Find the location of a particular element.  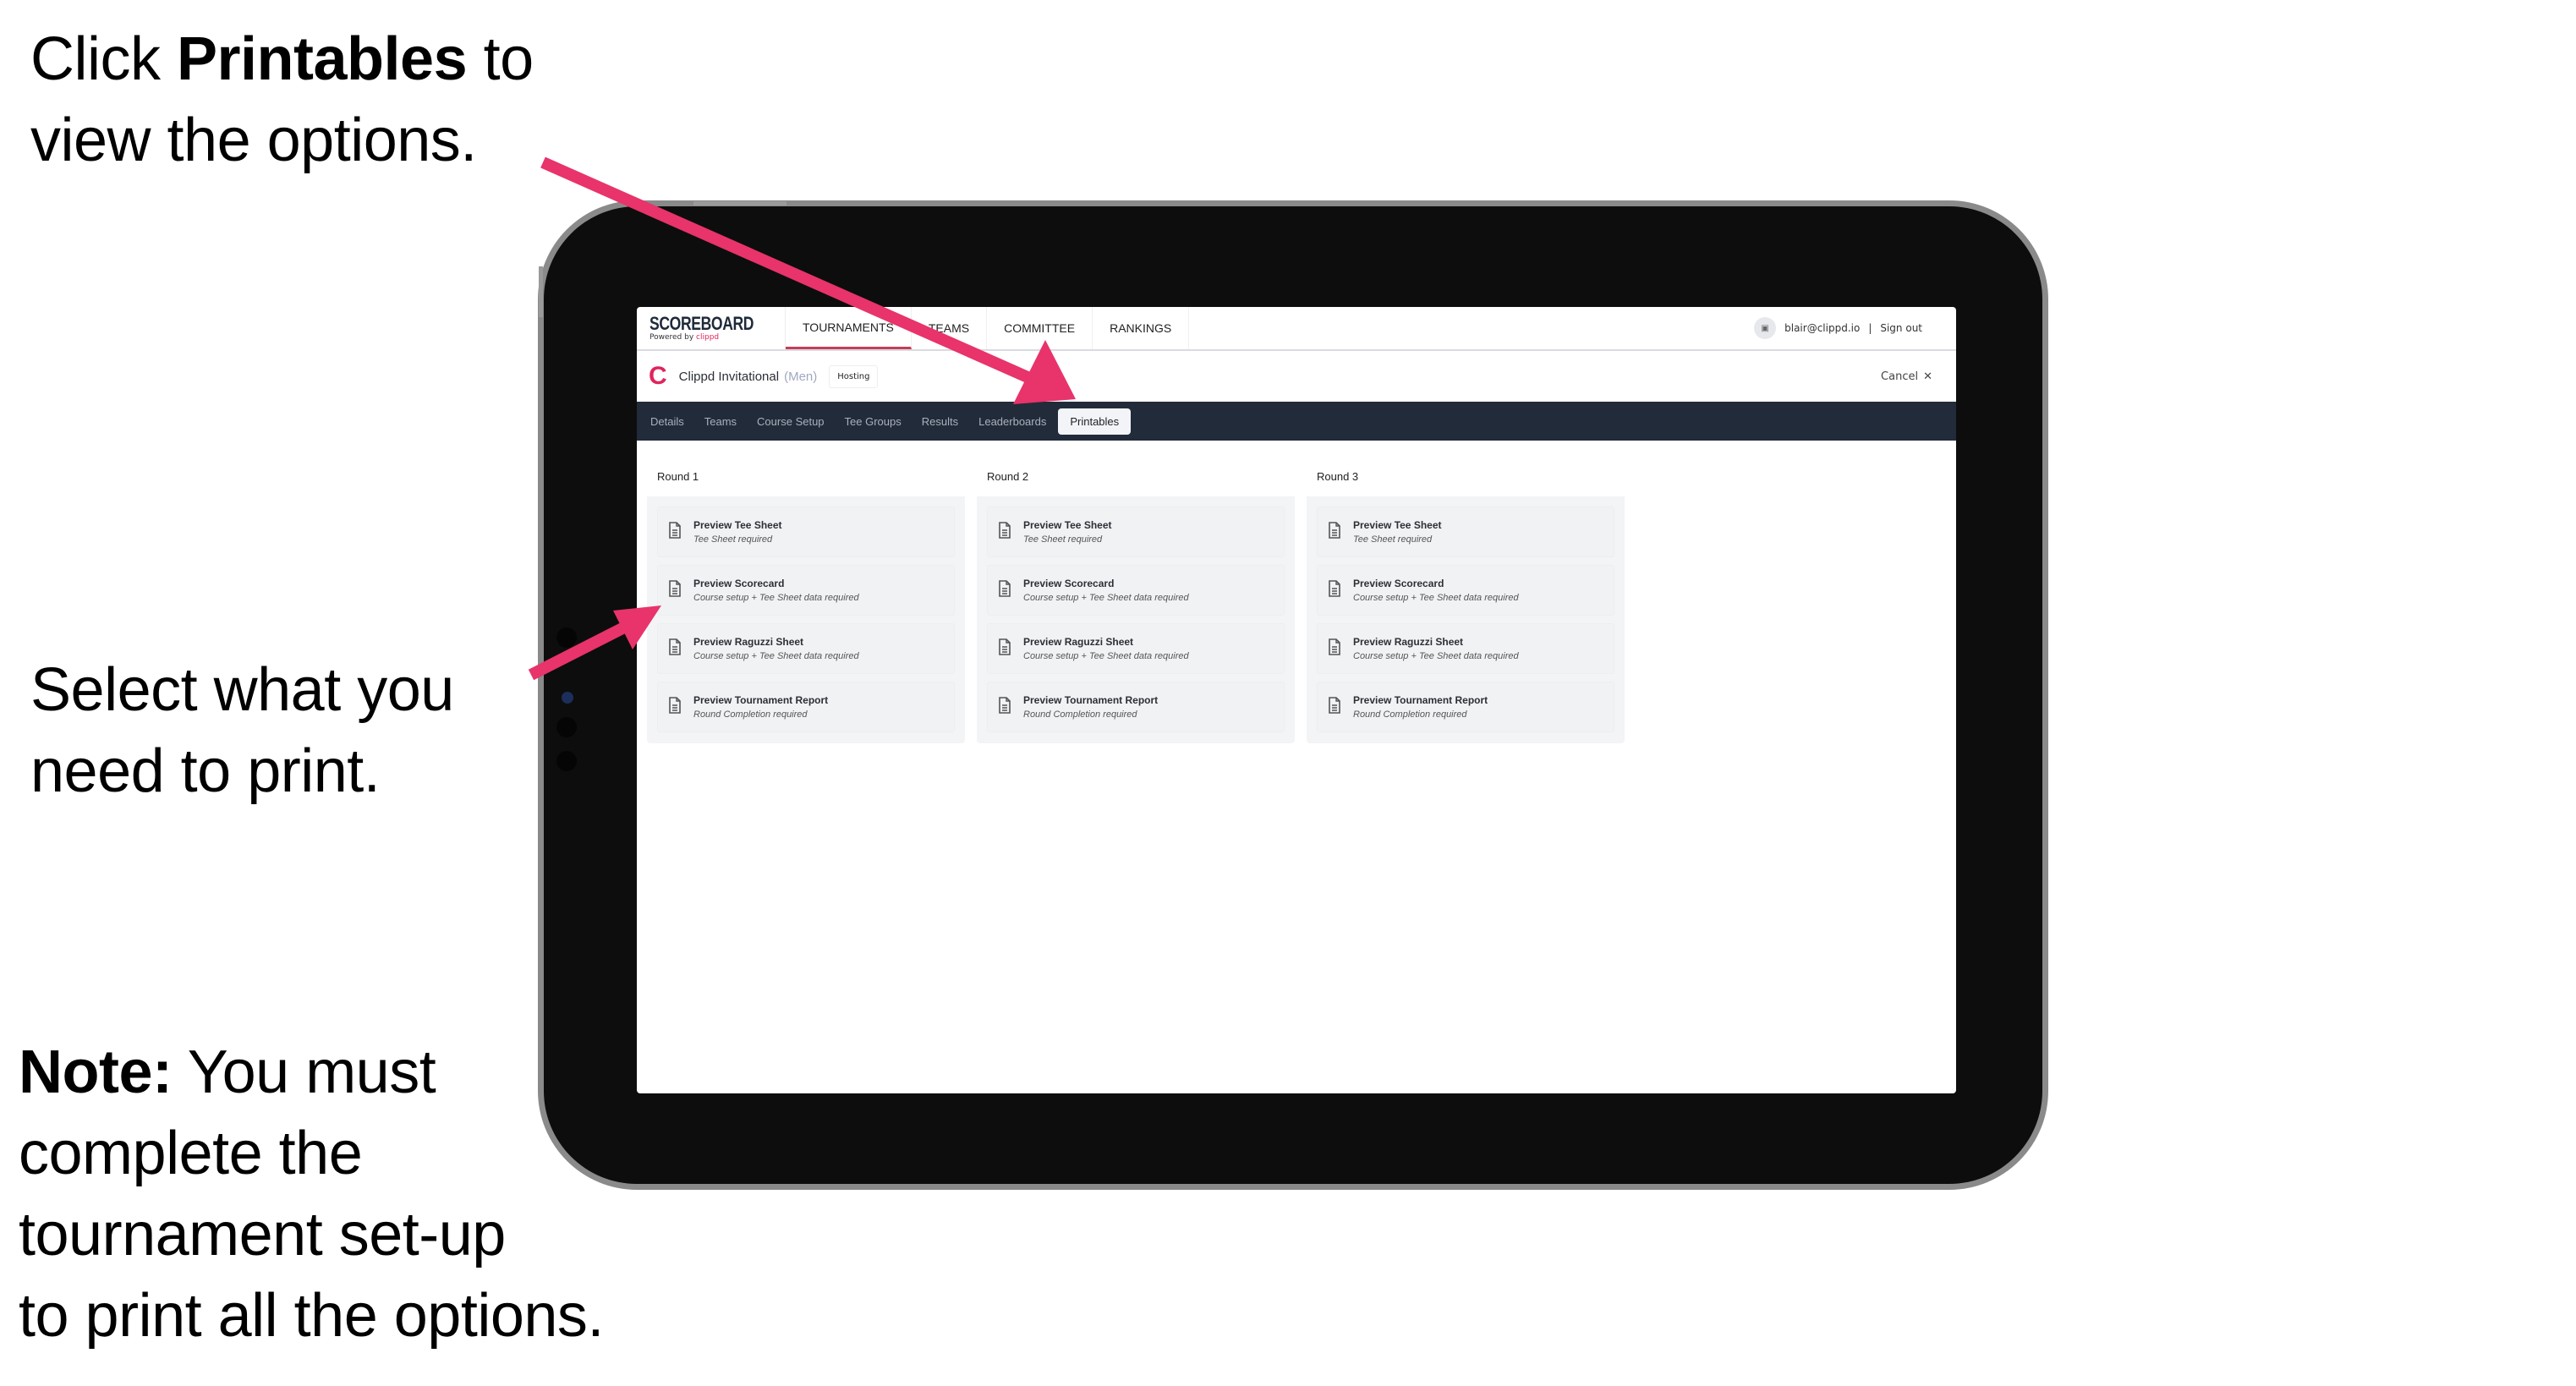

tab-results: Results is located at coordinates (940, 421).